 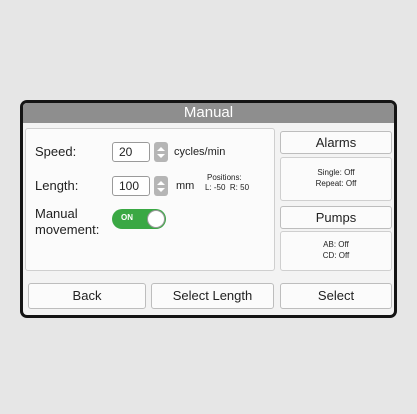 I want to click on manual-movement-label-line2: movement:, so click(x=67, y=229).